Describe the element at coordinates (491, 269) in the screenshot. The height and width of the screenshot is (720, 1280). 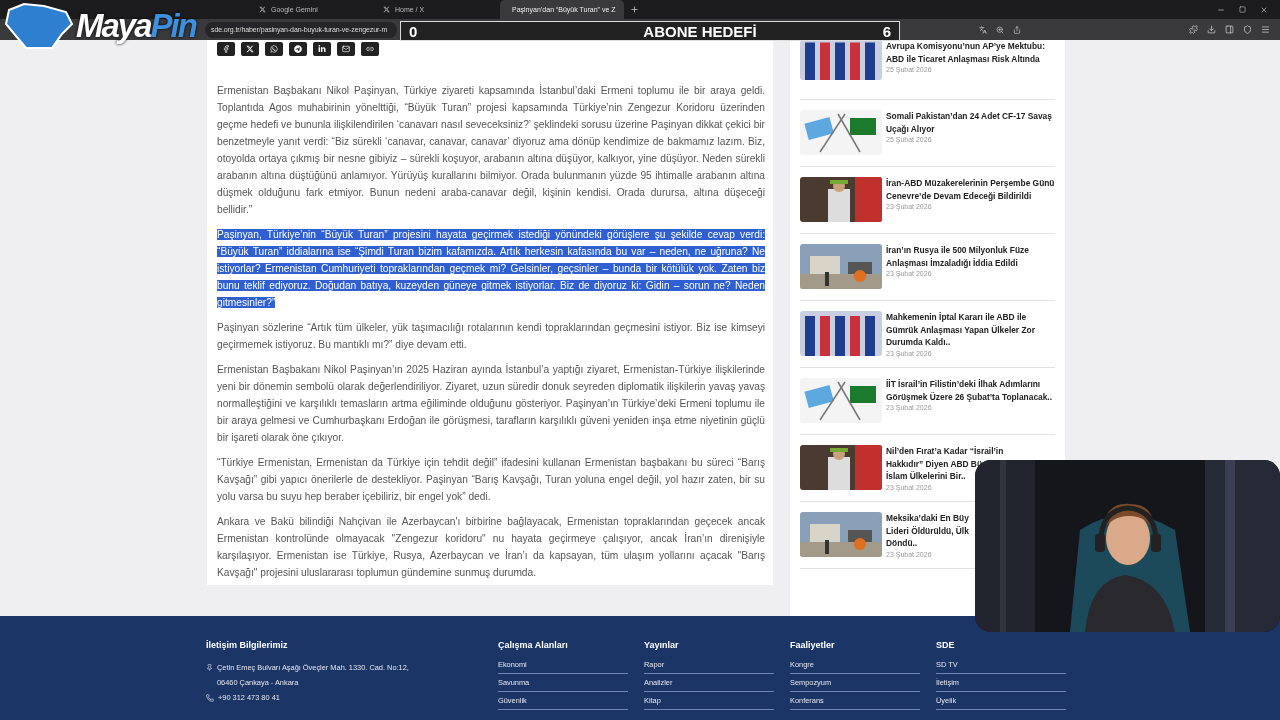
I see `article-paragraph: Paşinyan, Türkiye’nin “Büyük Turan” projesini hayata geçirmek istediği yönündeki görüşlere şu şekilde cevap verdi: “Büyük Turan” iddialarına ise “Şimdi Turan bizim kafamızda. Artık herkesin kafasında bu var – neden, ne uğruna? Ne istiyorlar? Ermenistan Cumhuriyeti topraklarından geçmek mi? Gelsinler, geçsinler – bunda bir kötülük yok. Zaten biz bunu teklif ediyoruz. Doğudan batıya, kuzeyden güneye gitmek istiyorlar. Biz de diyoruz ki: Gidin – sorun ne? Neden gitmesinler?”` at that location.